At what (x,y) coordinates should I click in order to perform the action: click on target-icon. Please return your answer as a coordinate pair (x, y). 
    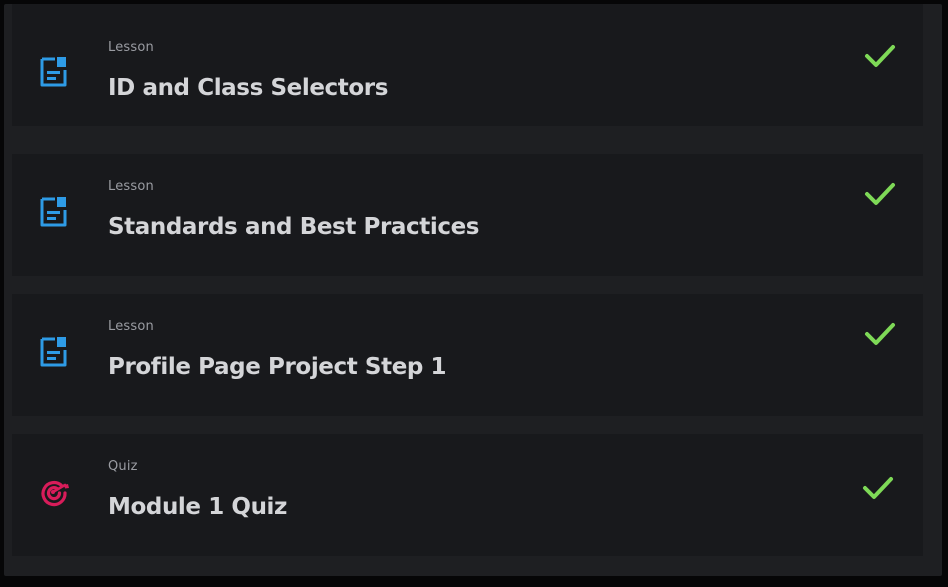
    Looking at the image, I should click on (54, 492).